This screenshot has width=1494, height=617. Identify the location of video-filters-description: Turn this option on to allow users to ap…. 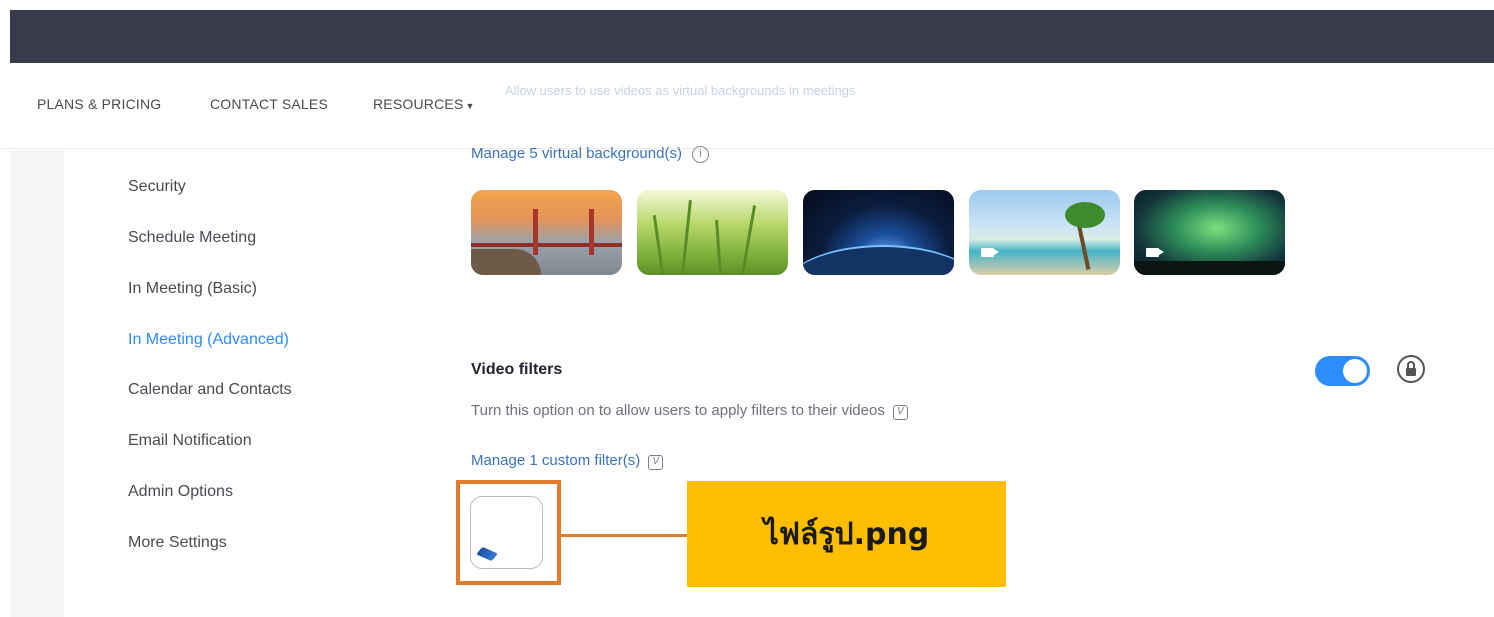
(689, 411).